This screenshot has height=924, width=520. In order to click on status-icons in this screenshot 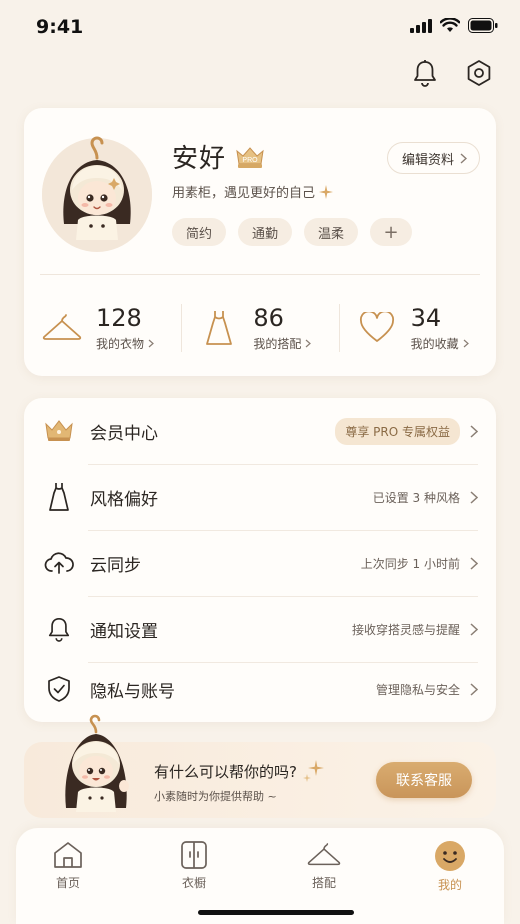, I will do `click(454, 25)`.